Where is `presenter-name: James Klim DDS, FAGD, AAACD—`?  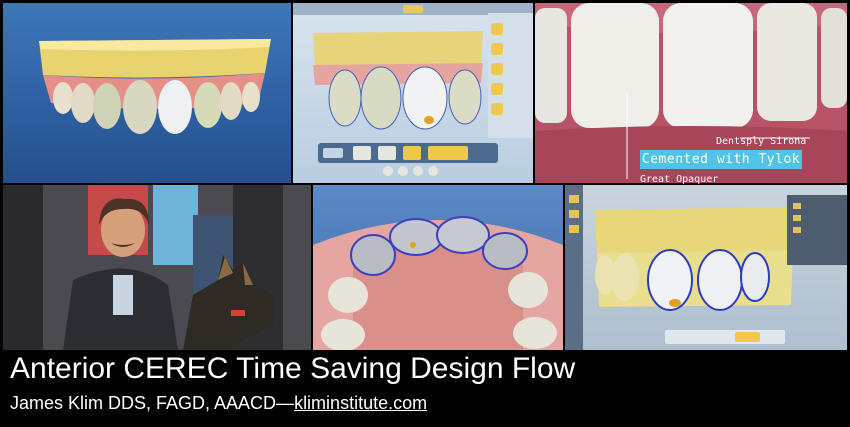 presenter-name: James Klim DDS, FAGD, AAACD— is located at coordinates (152, 403).